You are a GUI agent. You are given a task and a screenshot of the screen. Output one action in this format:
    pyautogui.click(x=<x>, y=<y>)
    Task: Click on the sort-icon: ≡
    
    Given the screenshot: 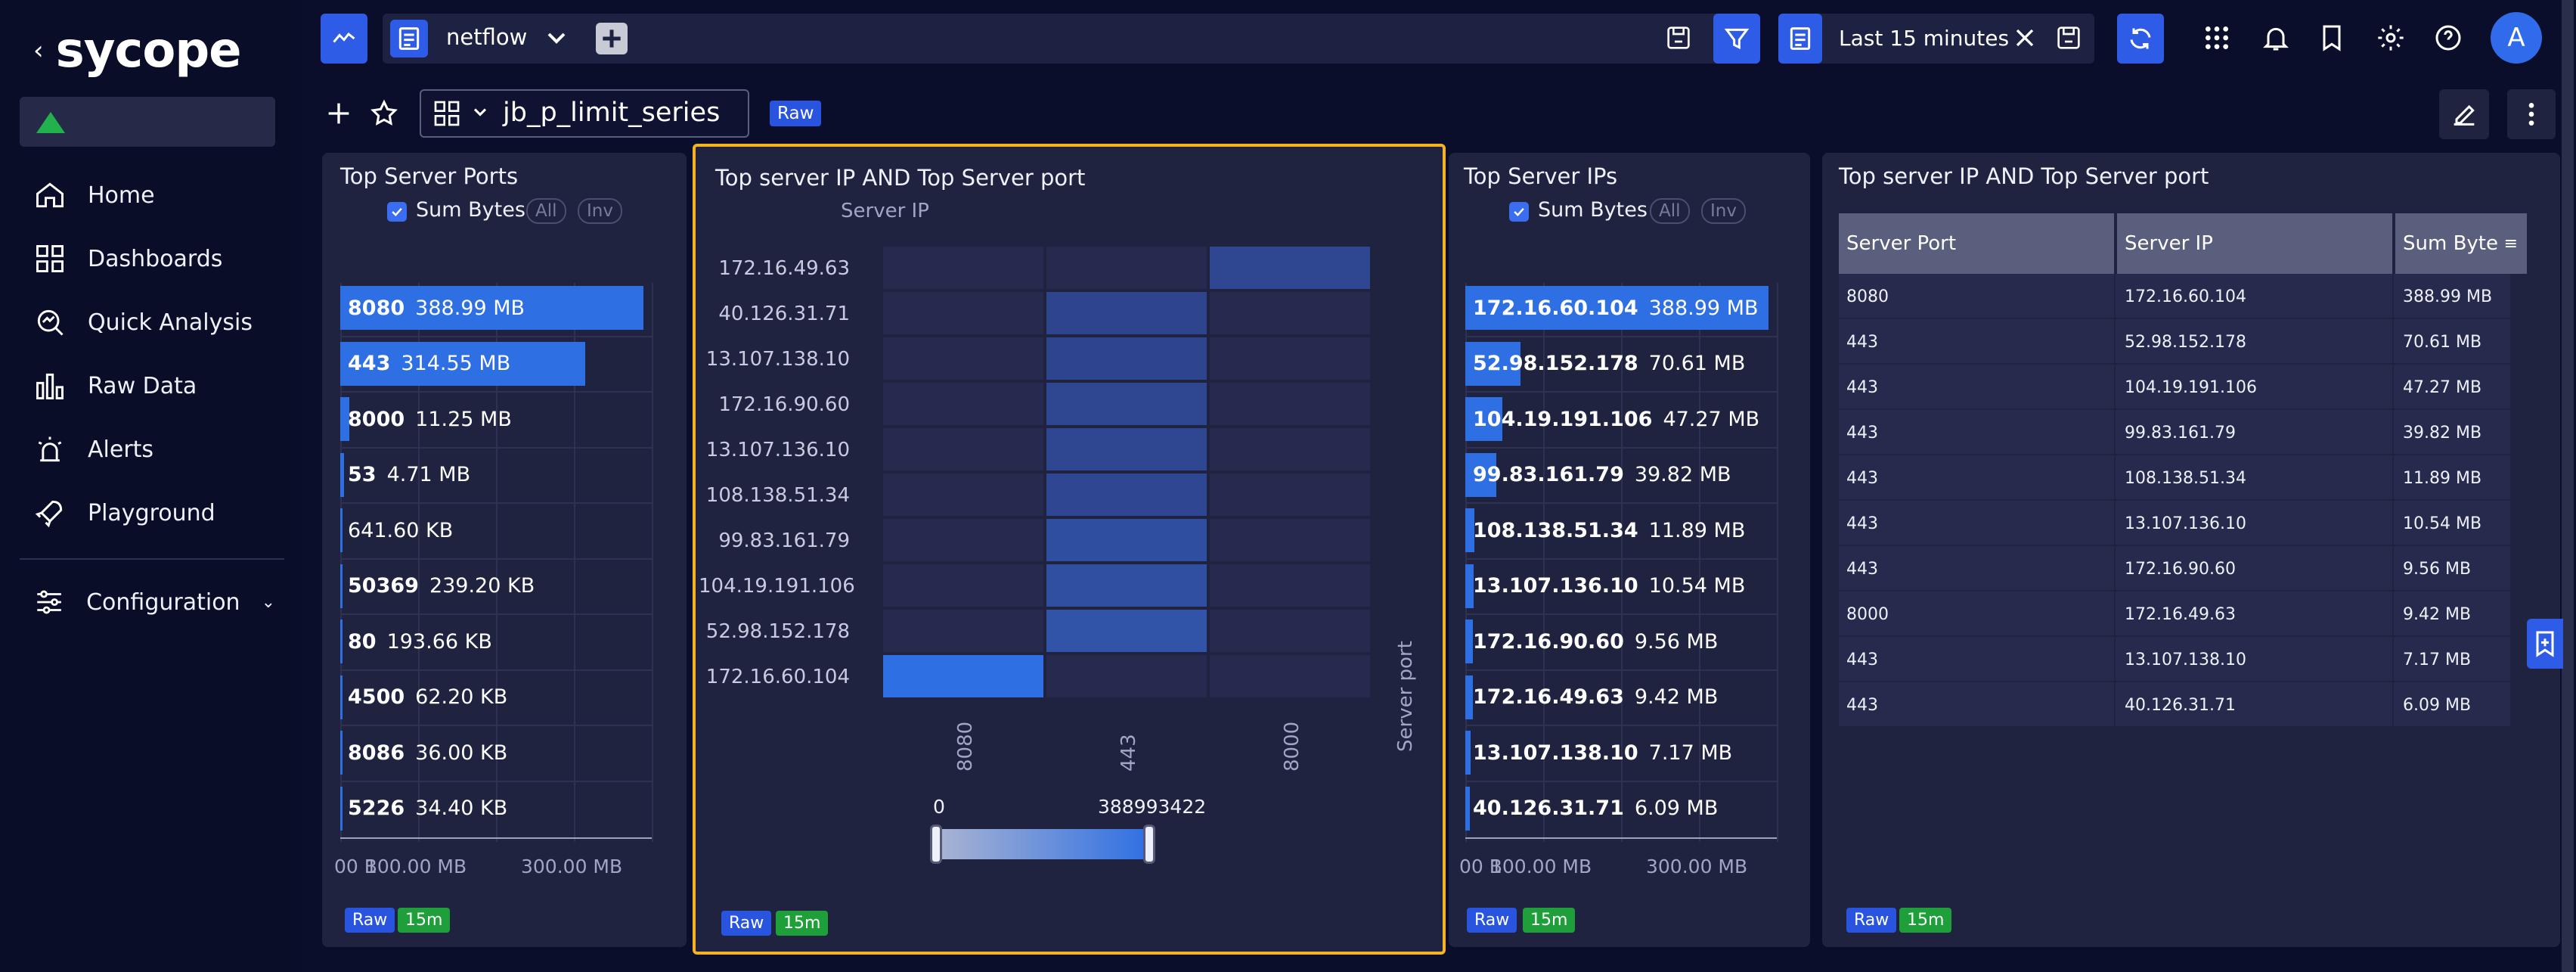 What is the action you would take?
    pyautogui.click(x=2511, y=243)
    